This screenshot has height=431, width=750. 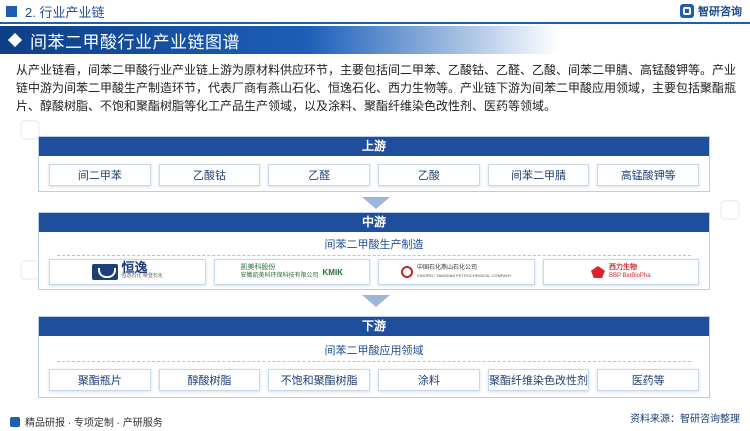 What do you see at coordinates (142, 276) in the screenshot?
I see `hengyi-subtext: 恒逸石化 荣登石化` at bounding box center [142, 276].